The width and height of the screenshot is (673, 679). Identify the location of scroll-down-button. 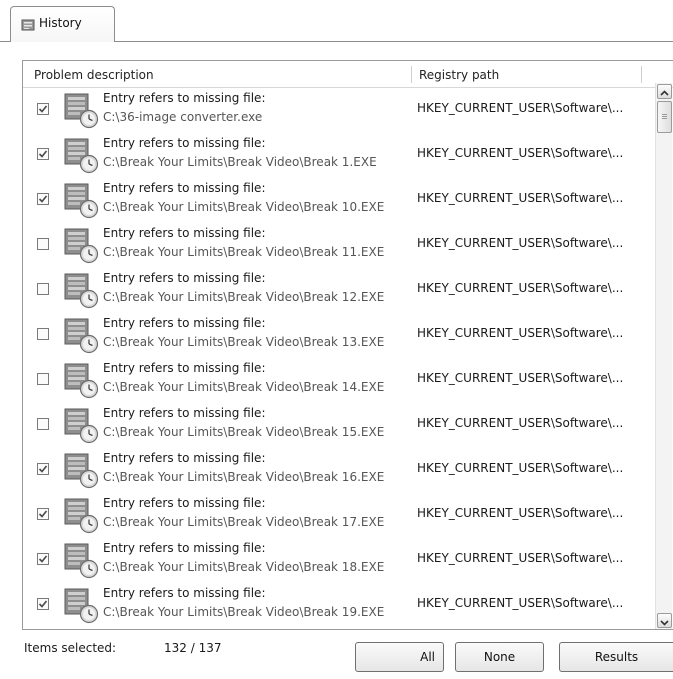
(664, 620).